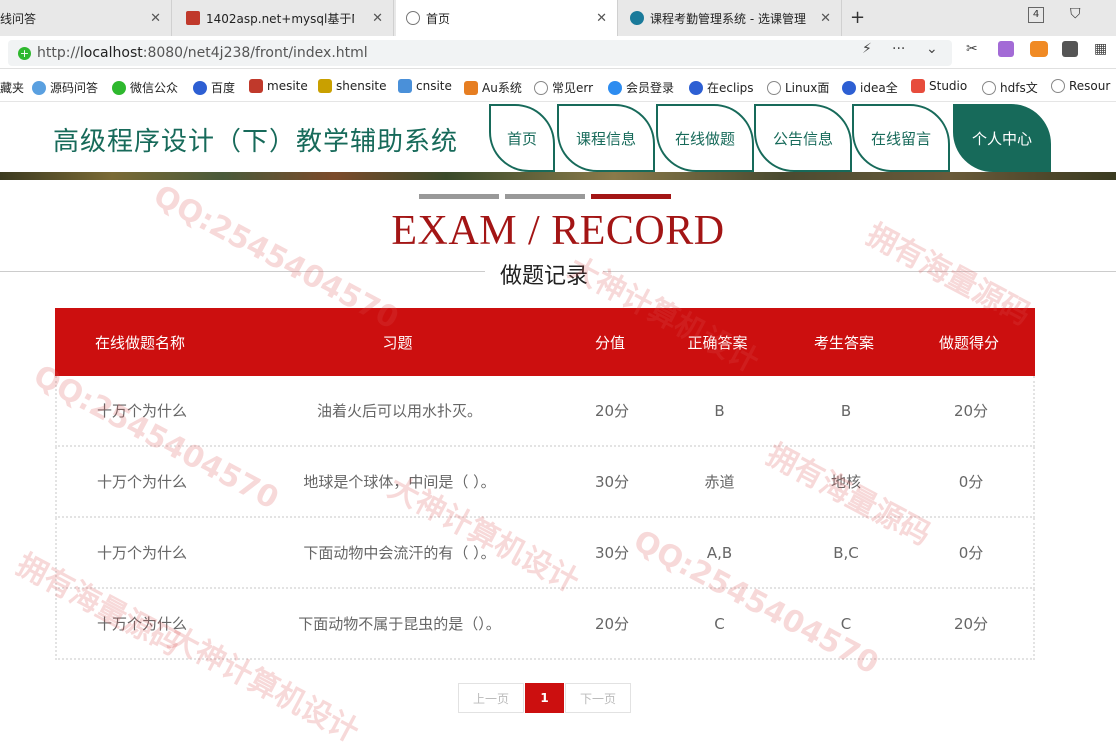  What do you see at coordinates (612, 624) in the screenshot?
I see `cell-score-value: 20分` at bounding box center [612, 624].